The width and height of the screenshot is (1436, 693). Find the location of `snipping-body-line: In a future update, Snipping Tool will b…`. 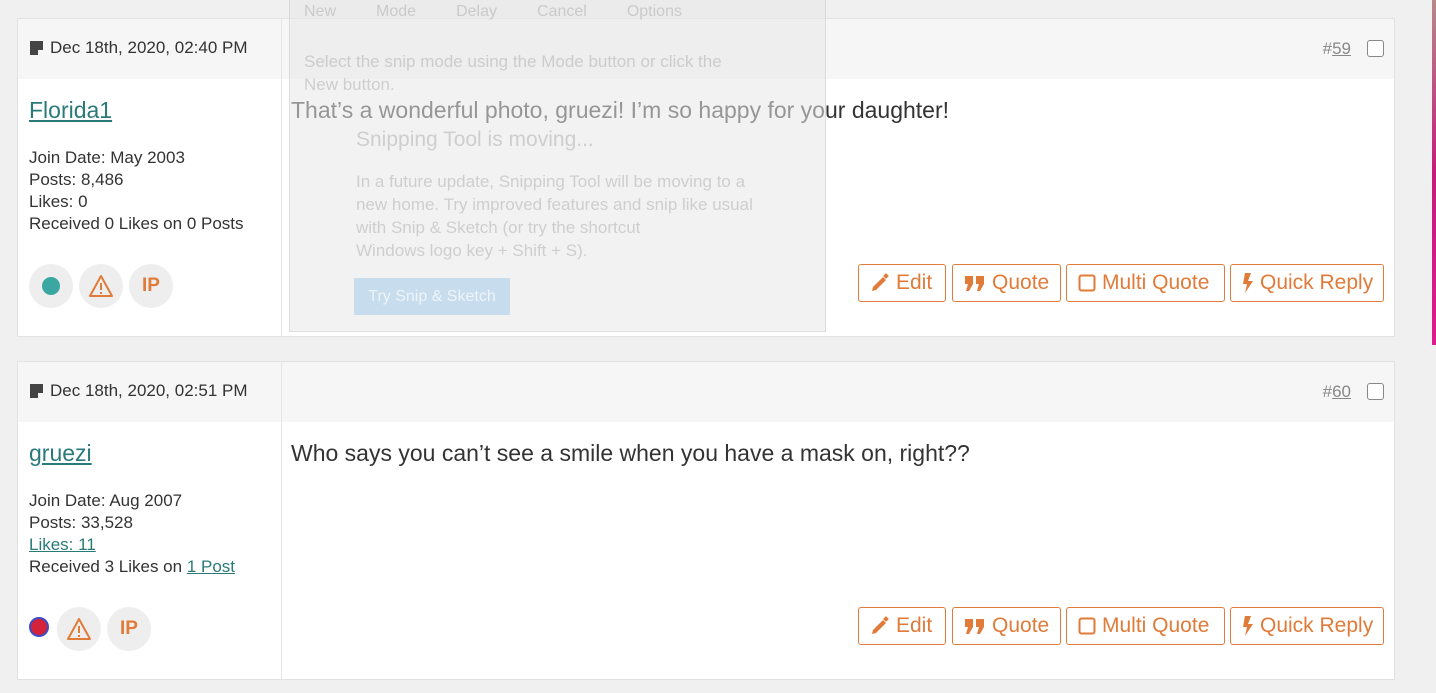

snipping-body-line: In a future update, Snipping Tool will b… is located at coordinates (551, 181).